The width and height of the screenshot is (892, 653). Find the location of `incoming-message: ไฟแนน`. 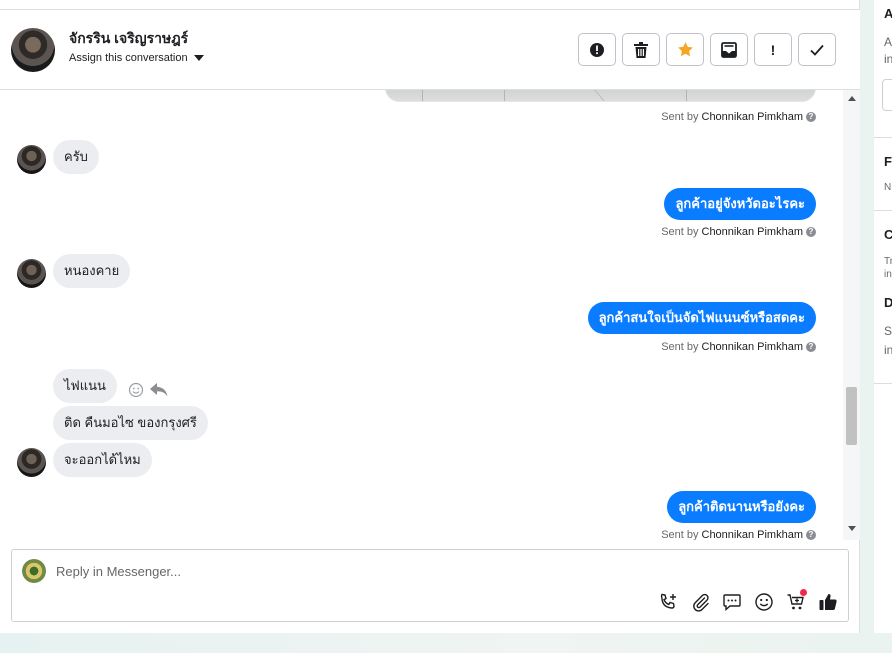

incoming-message: ไฟแนน is located at coordinates (85, 386).